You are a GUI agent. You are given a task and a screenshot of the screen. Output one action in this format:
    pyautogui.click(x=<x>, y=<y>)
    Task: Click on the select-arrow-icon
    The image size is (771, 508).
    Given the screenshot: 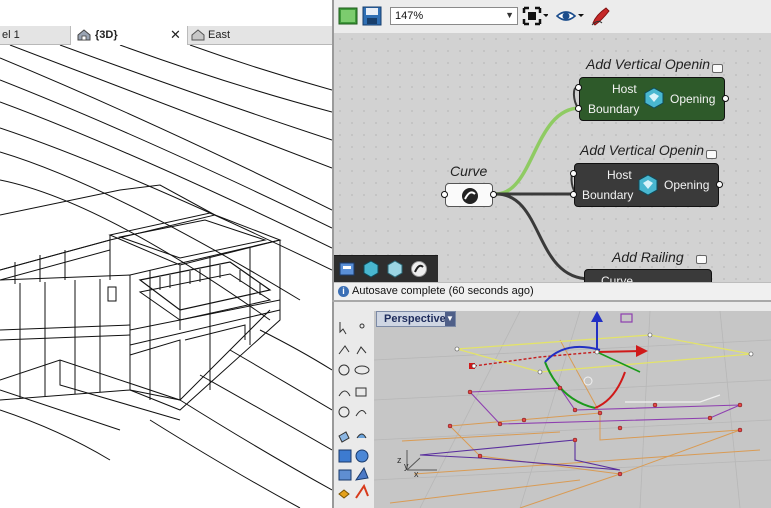 What is the action you would take?
    pyautogui.click(x=343, y=328)
    